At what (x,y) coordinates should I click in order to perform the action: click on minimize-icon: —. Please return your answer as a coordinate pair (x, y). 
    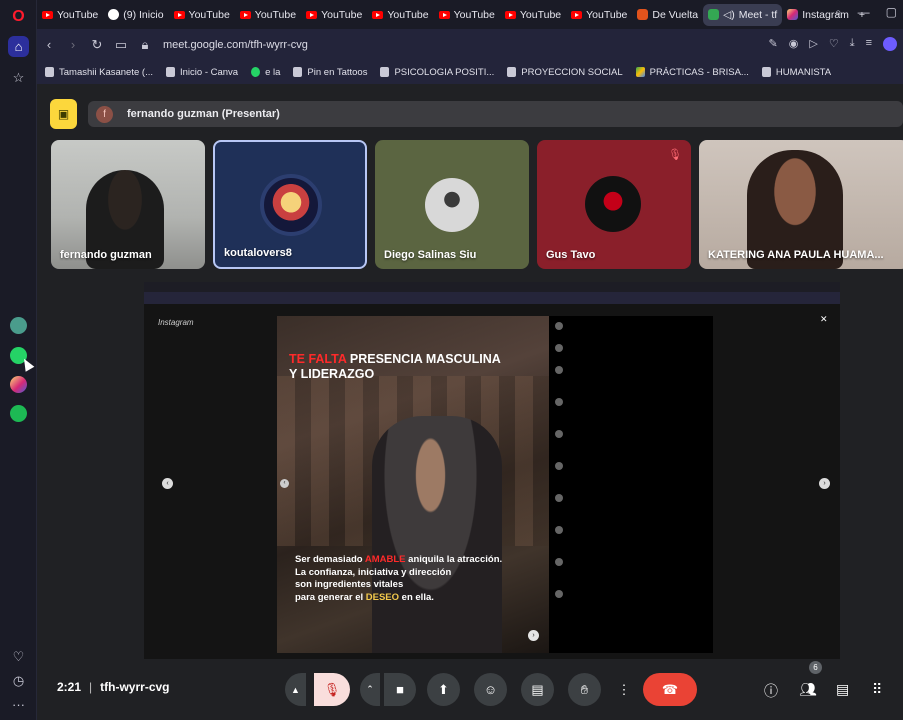
    Looking at the image, I should click on (864, 12).